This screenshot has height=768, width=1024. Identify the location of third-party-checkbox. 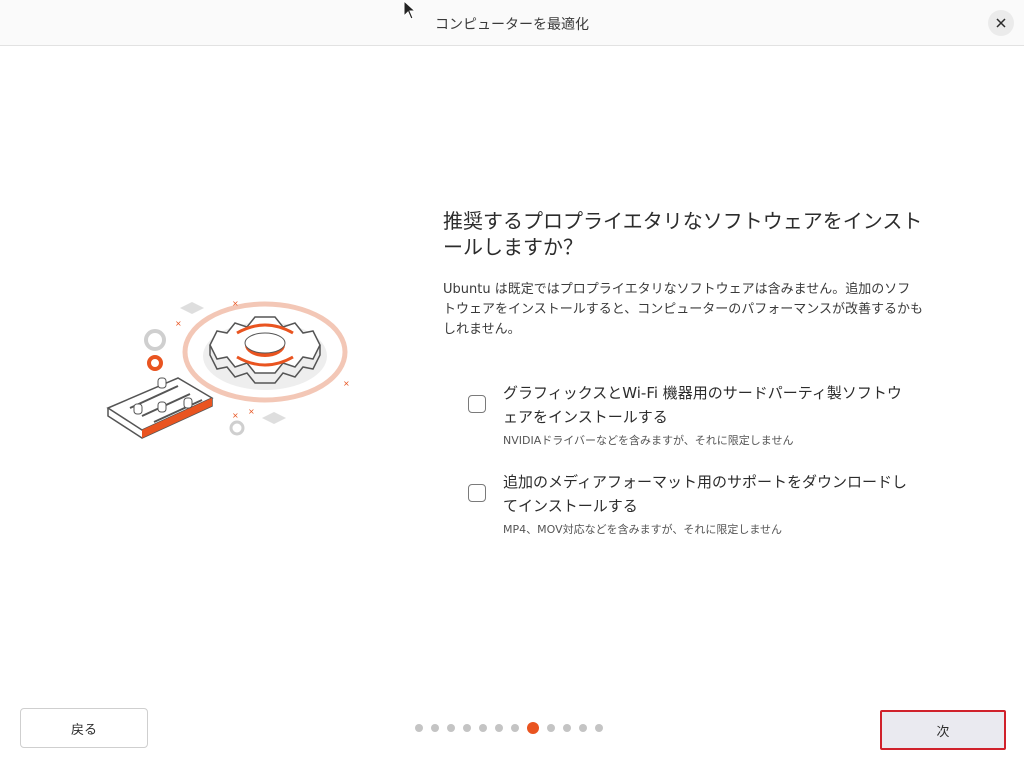
(477, 404).